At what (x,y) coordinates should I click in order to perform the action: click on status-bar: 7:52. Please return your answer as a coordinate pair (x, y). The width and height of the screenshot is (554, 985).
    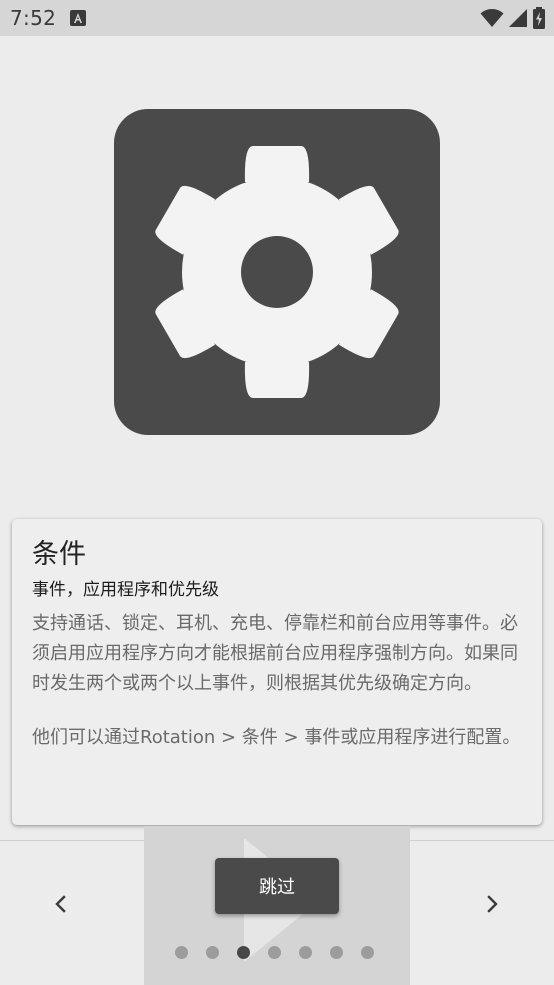
    Looking at the image, I should click on (277, 18).